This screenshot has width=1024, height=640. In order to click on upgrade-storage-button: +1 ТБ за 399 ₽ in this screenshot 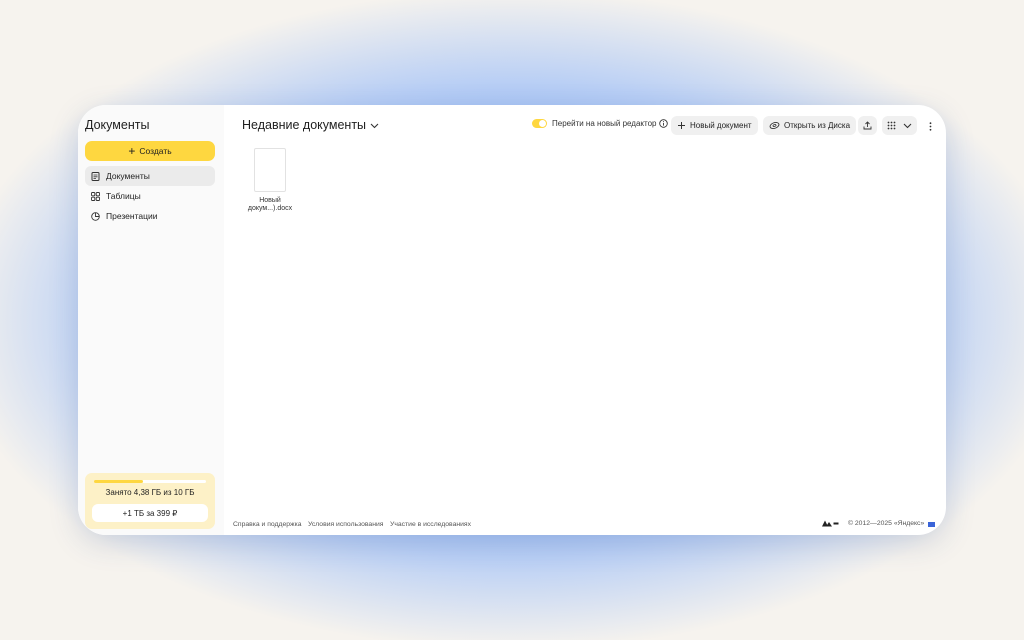, I will do `click(150, 513)`.